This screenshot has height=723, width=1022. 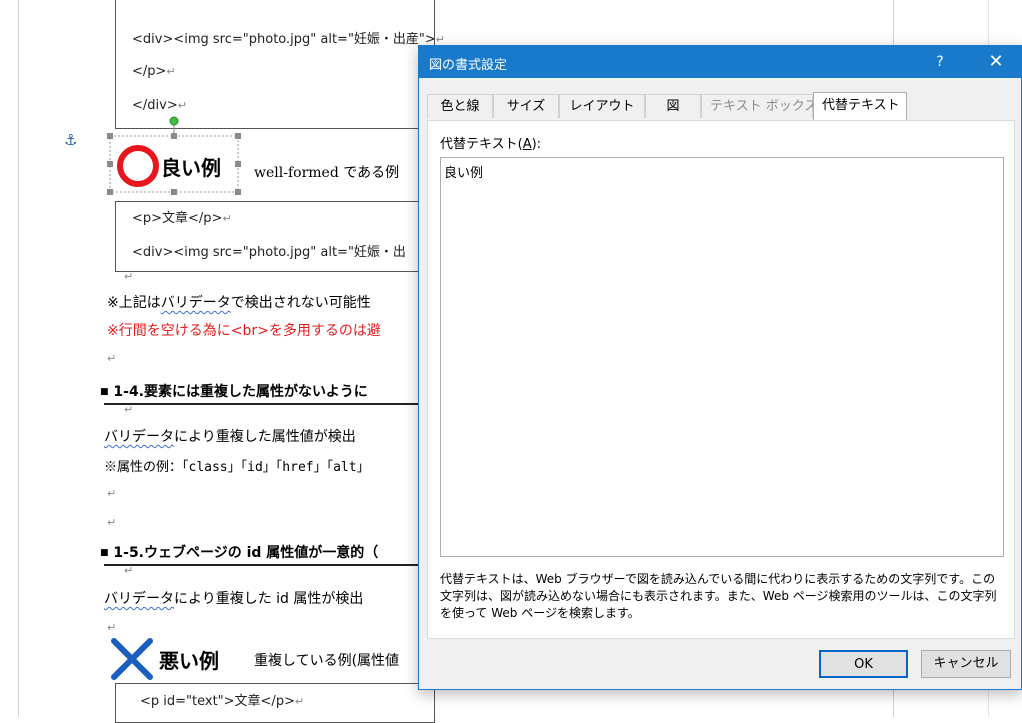 What do you see at coordinates (230, 436) in the screenshot?
I see `paragraph: バリデータにより重複した属性値が検出` at bounding box center [230, 436].